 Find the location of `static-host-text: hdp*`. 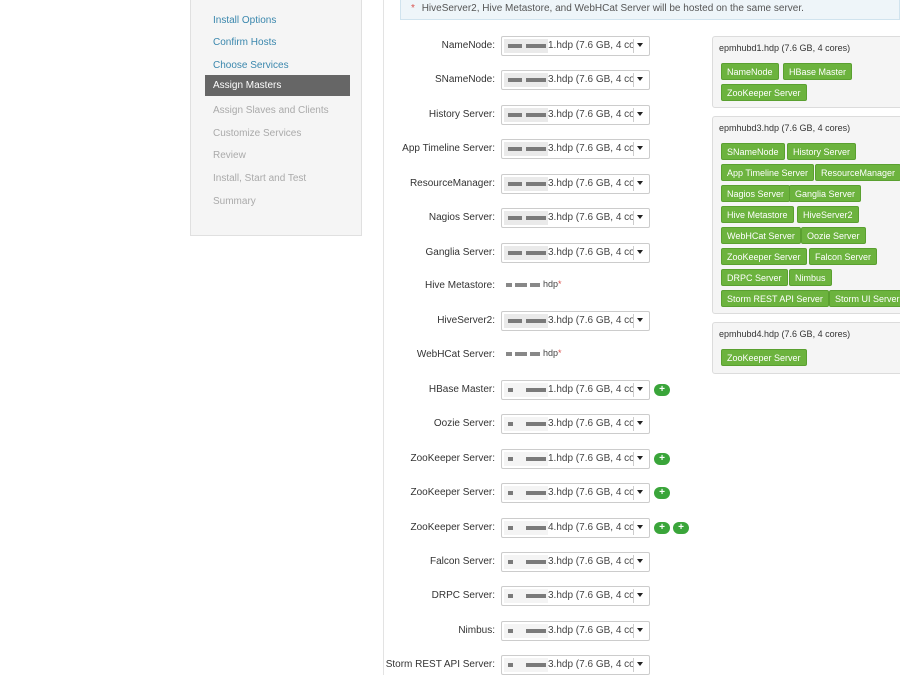

static-host-text: hdp* is located at coordinates (534, 353).